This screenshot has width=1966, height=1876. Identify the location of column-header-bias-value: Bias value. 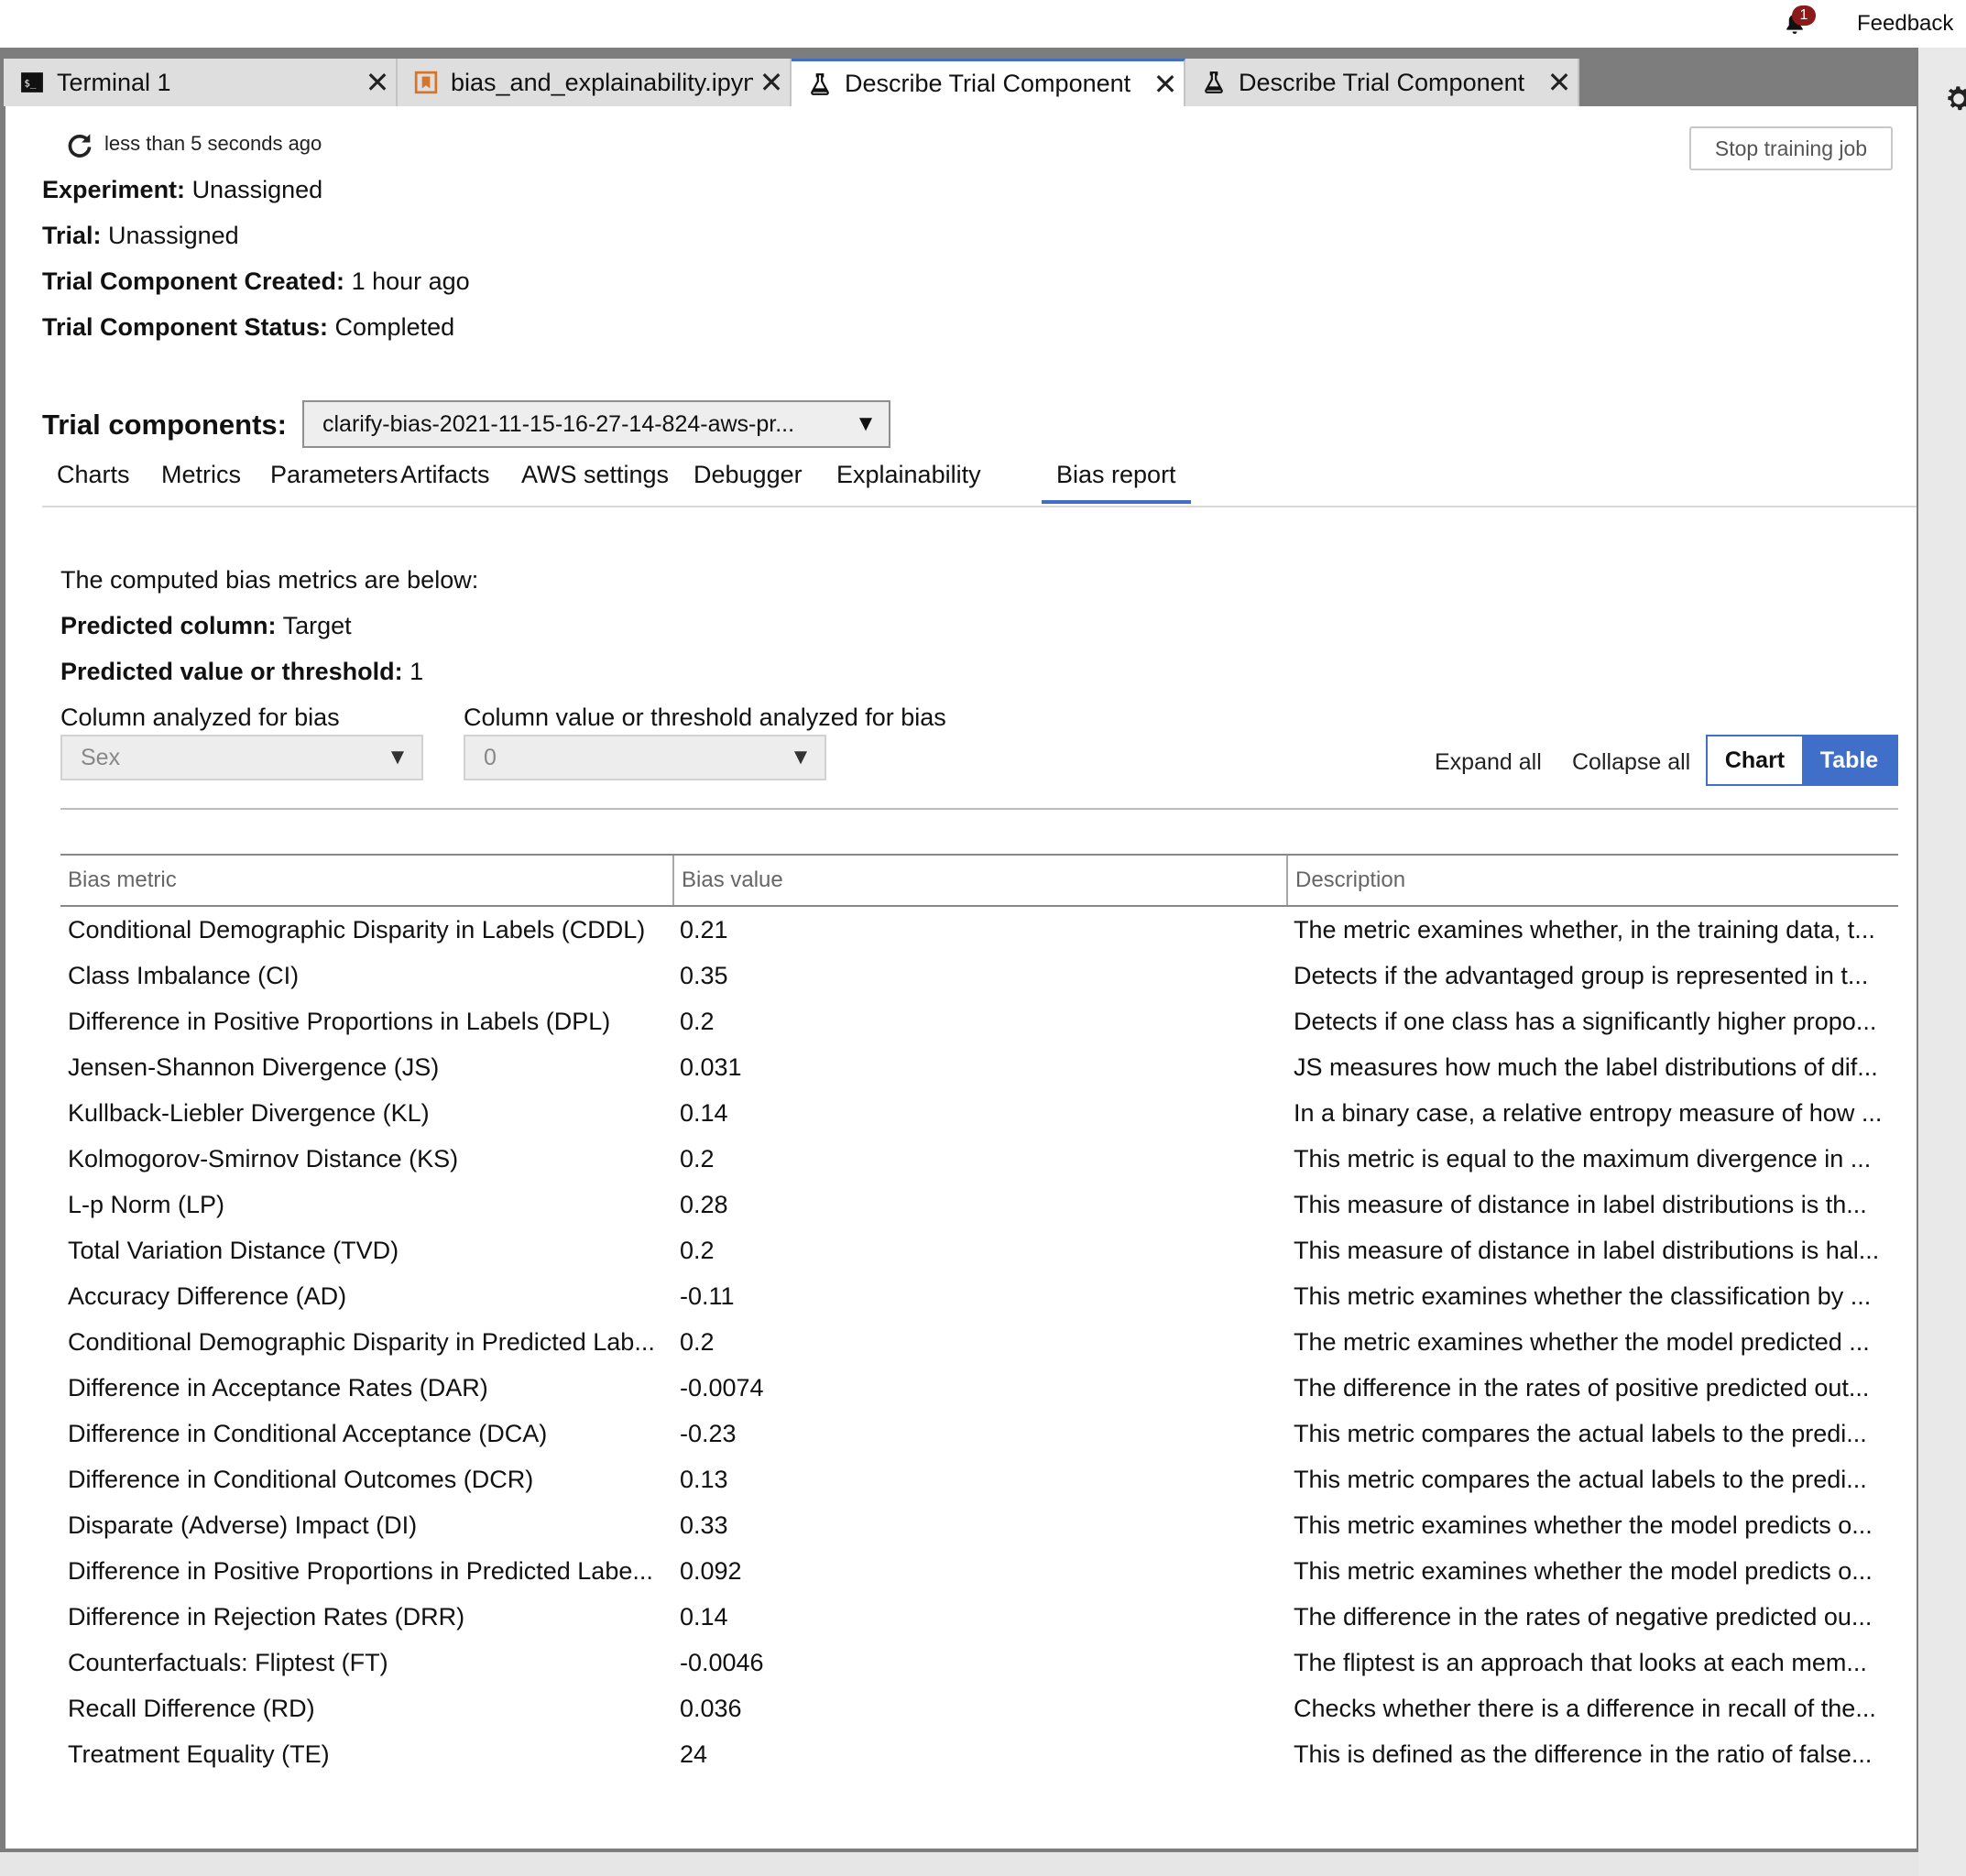
(979, 880).